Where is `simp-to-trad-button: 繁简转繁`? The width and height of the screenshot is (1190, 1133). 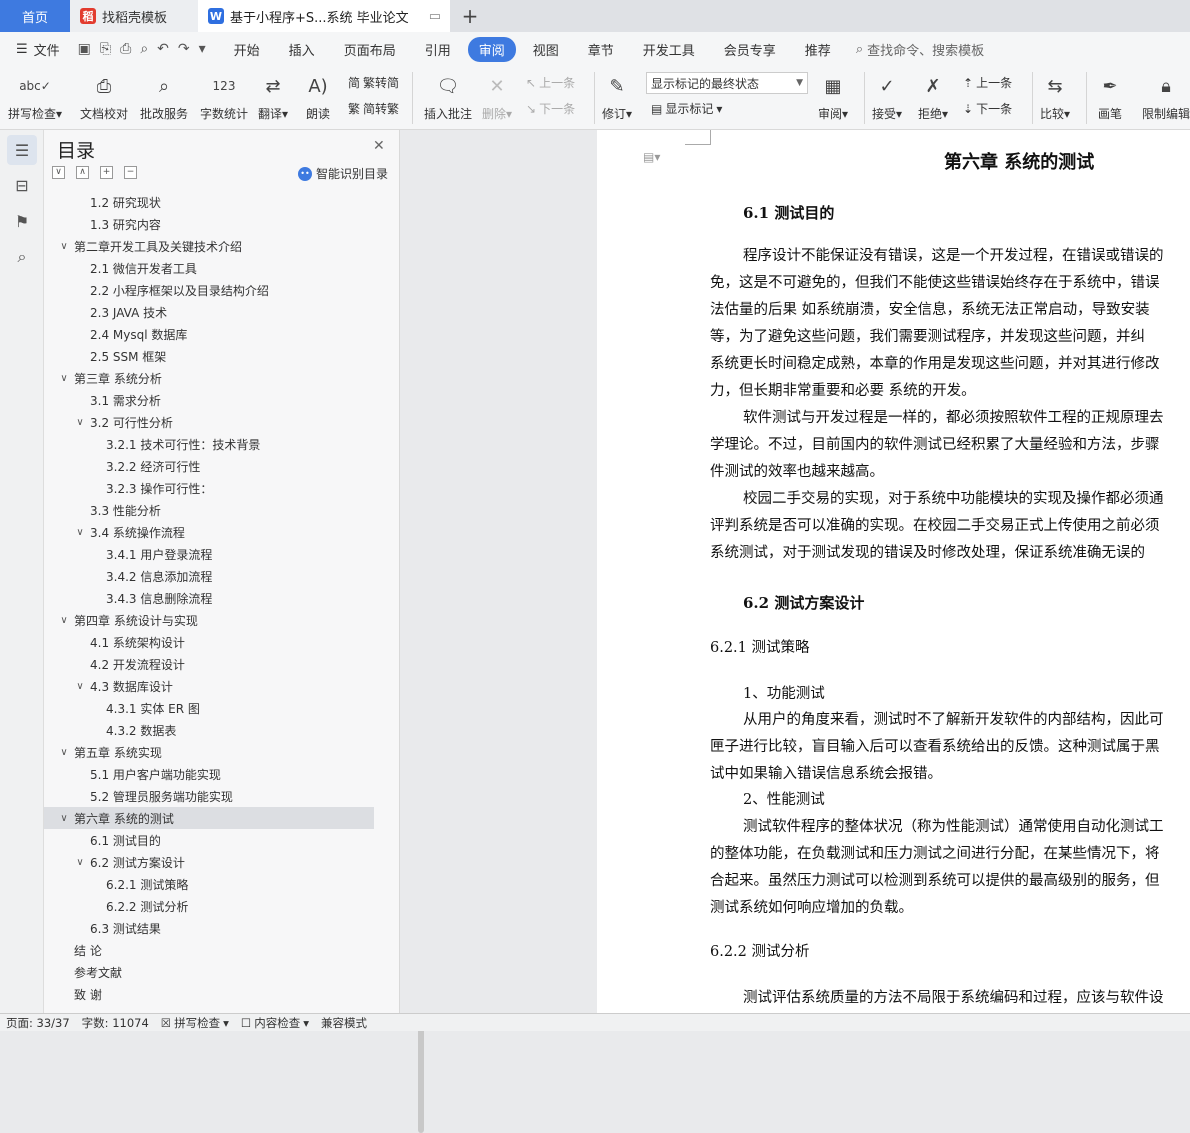
simp-to-trad-button: 繁简转繁 is located at coordinates (373, 108).